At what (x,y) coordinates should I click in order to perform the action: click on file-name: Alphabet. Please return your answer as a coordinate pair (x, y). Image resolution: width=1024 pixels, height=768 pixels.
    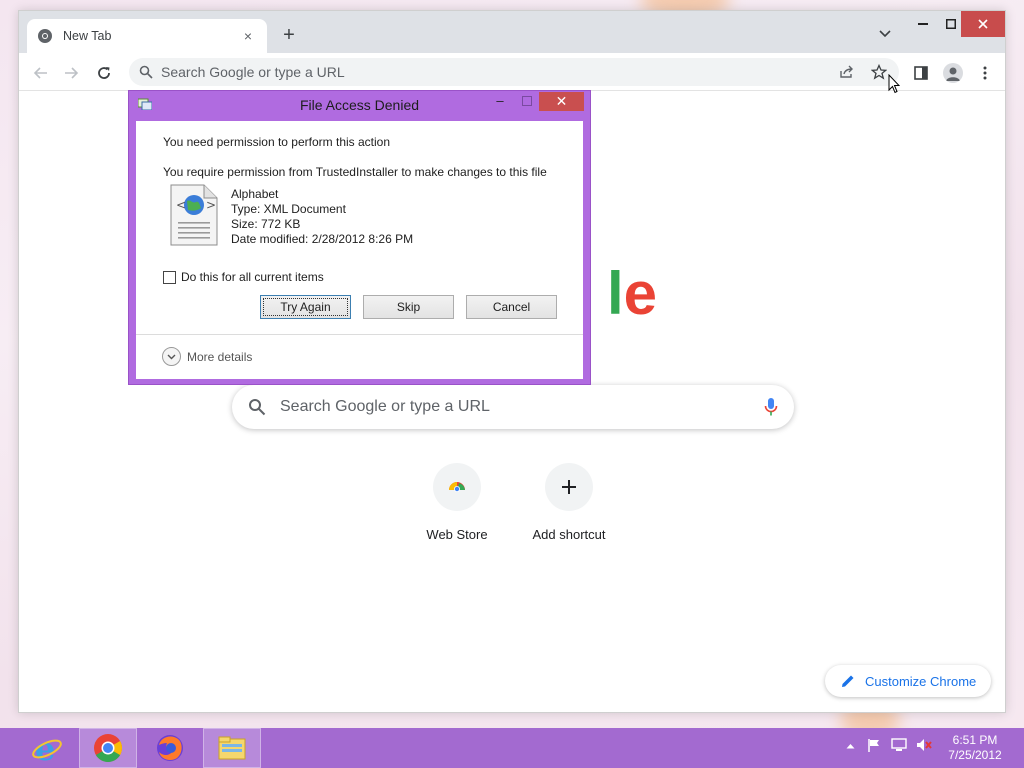
    Looking at the image, I should click on (255, 194).